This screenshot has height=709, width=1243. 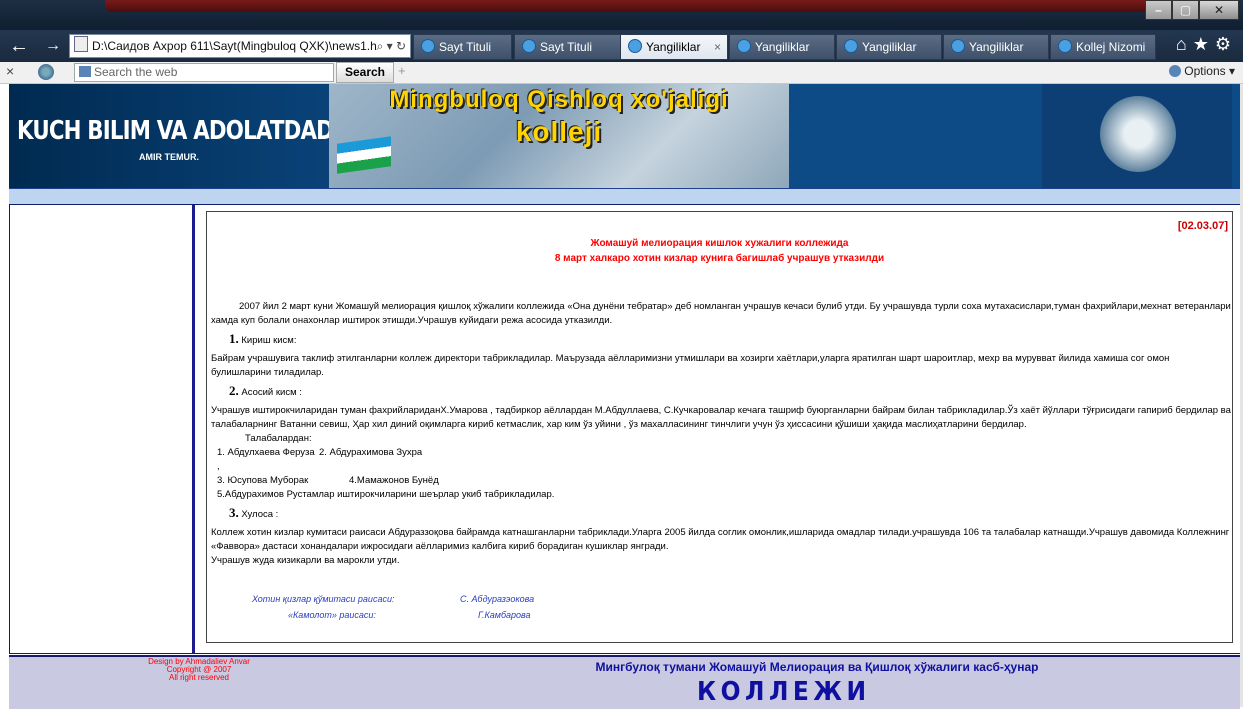 I want to click on options-icon, so click(x=1175, y=71).